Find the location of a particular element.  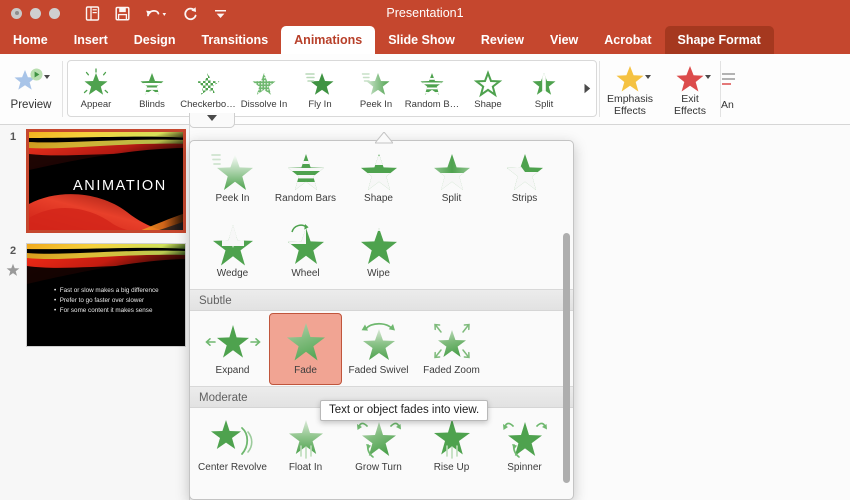

exit-dropdown-caret-icon is located at coordinates (708, 76).